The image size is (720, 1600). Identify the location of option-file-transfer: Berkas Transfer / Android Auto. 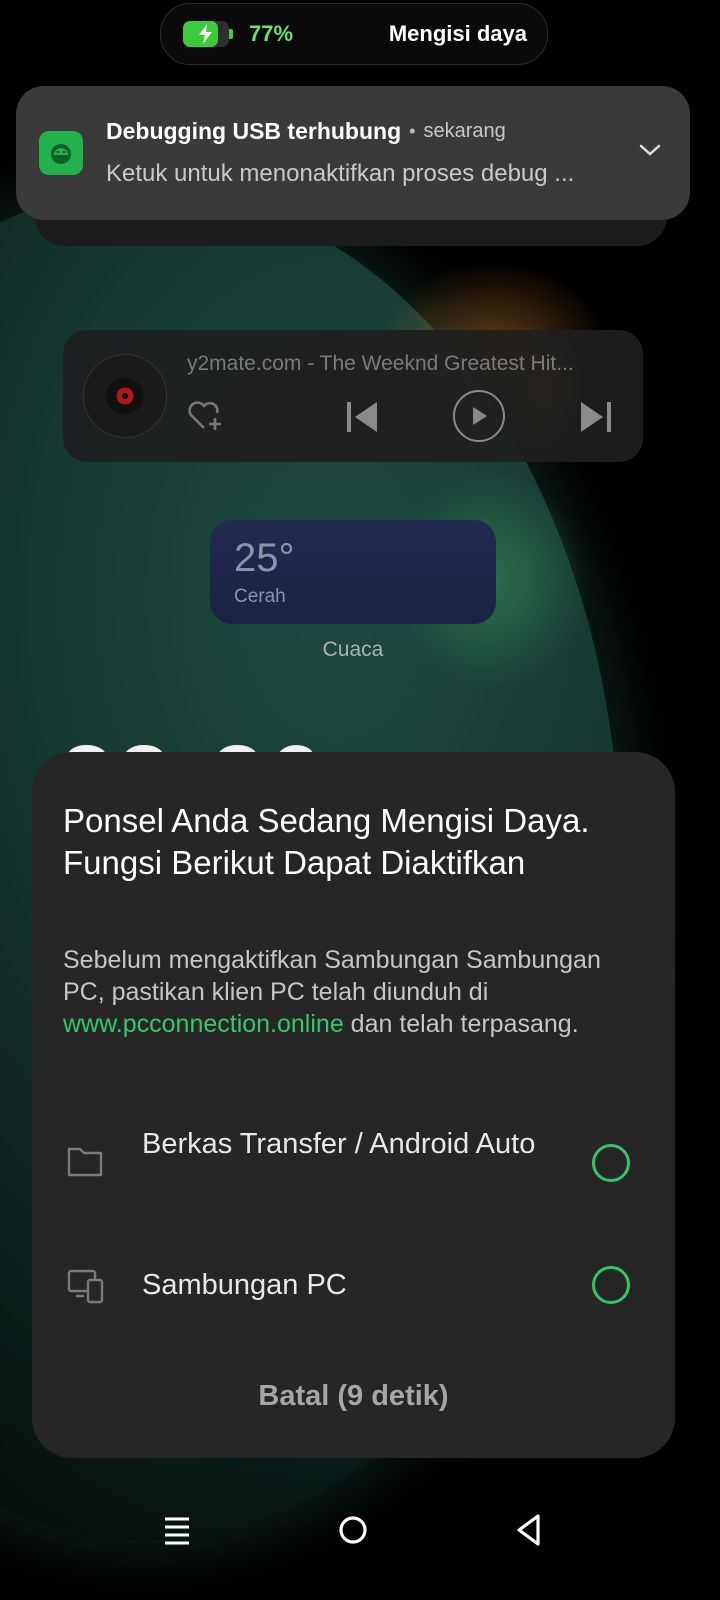
(353, 1167).